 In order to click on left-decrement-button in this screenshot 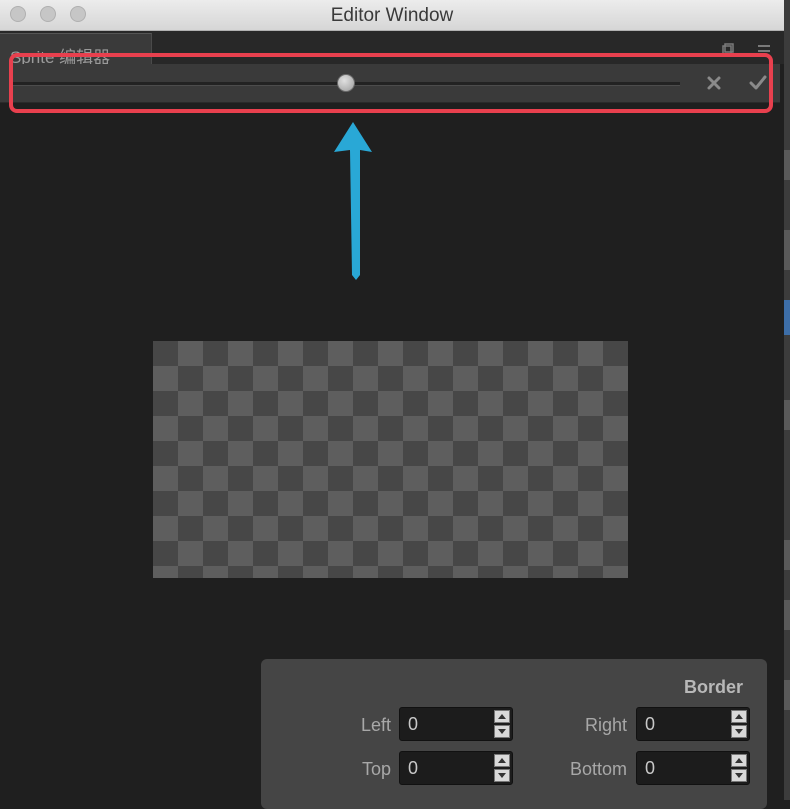, I will do `click(502, 731)`.